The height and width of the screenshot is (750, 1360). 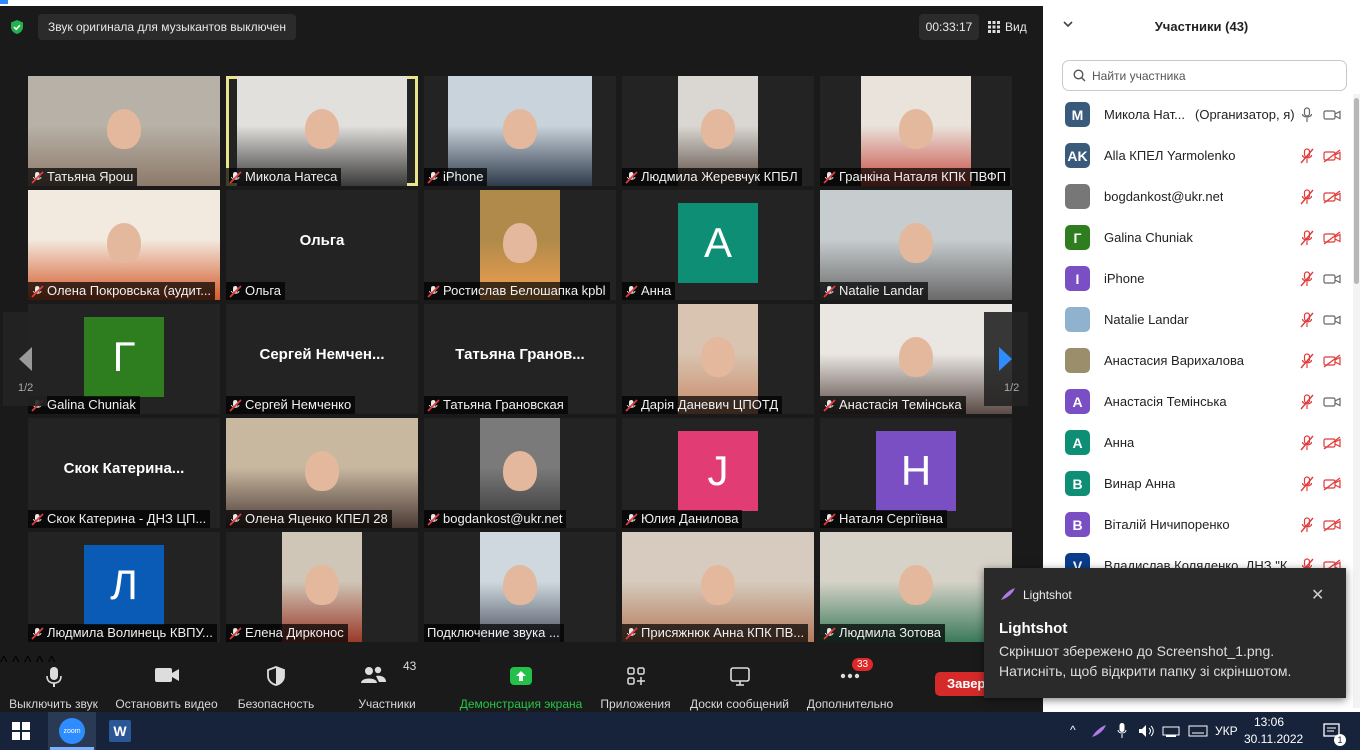 I want to click on participant-row: bogdankost@ukr.net, so click(x=1195, y=196).